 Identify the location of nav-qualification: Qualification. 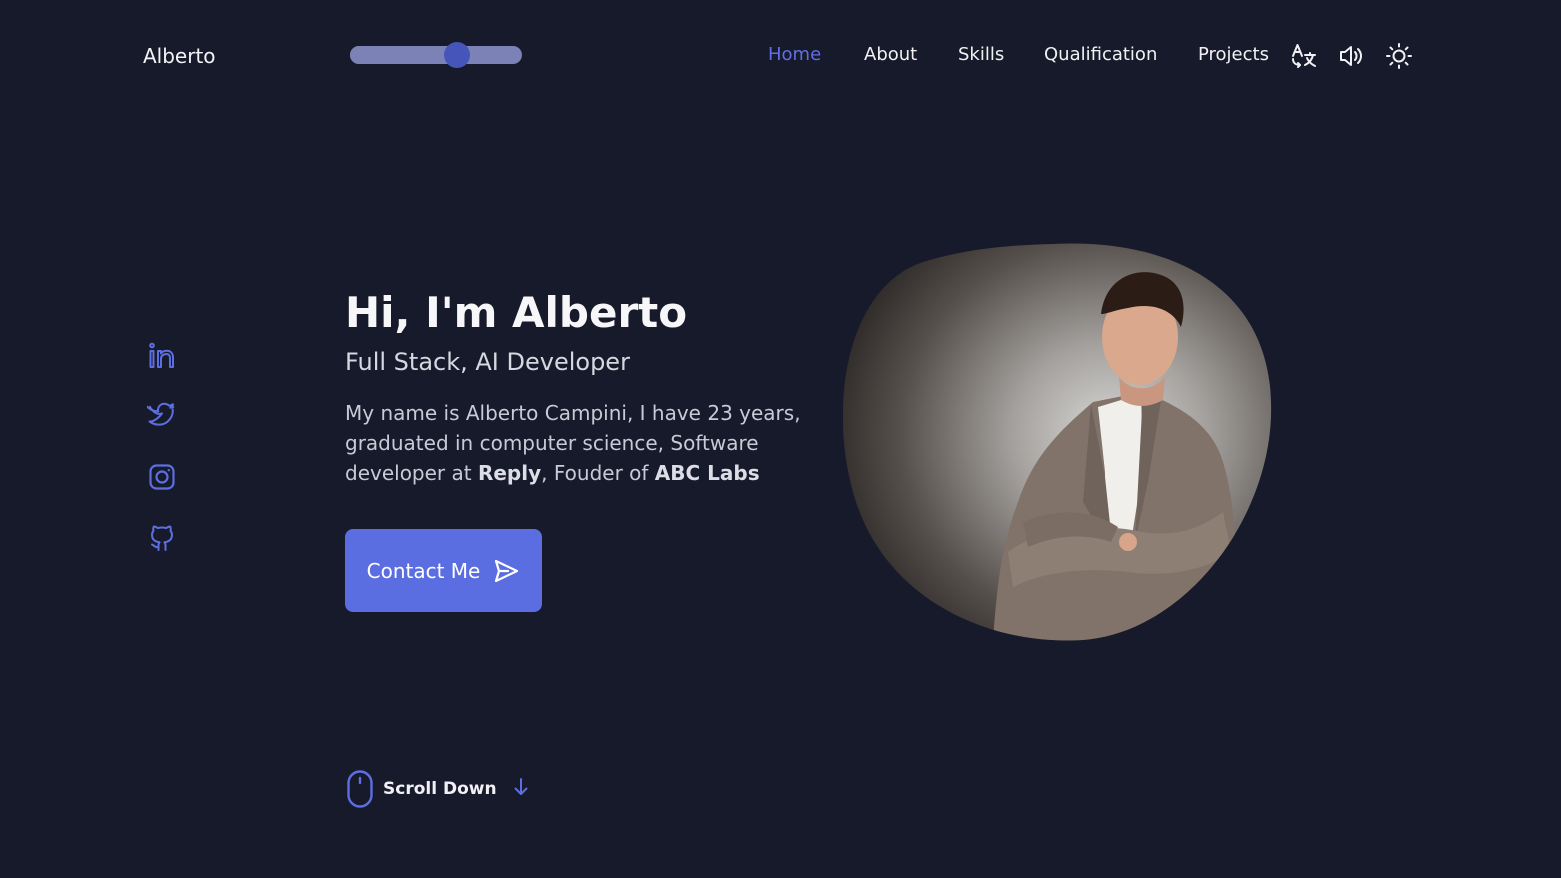
(1100, 54).